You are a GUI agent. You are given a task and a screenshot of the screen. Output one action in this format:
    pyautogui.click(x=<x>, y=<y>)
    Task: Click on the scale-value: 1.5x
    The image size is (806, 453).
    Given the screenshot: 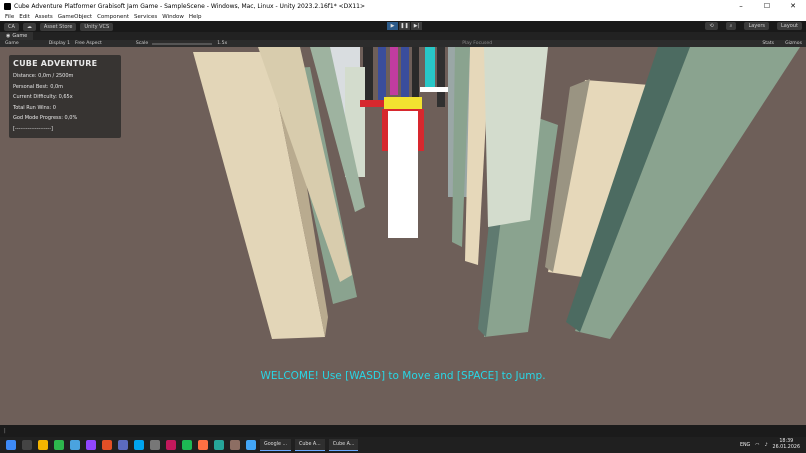 What is the action you would take?
    pyautogui.click(x=222, y=43)
    